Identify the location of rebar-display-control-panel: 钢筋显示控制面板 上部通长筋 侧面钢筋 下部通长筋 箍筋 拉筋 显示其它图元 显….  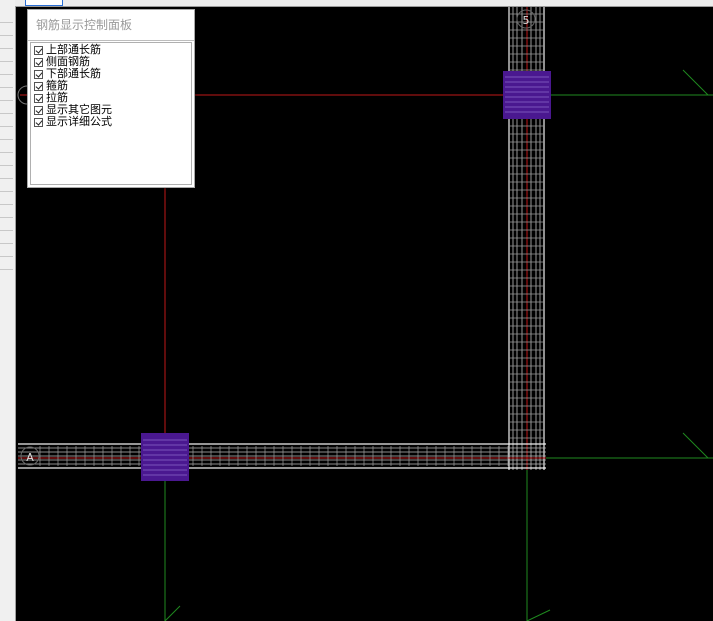
(111, 98).